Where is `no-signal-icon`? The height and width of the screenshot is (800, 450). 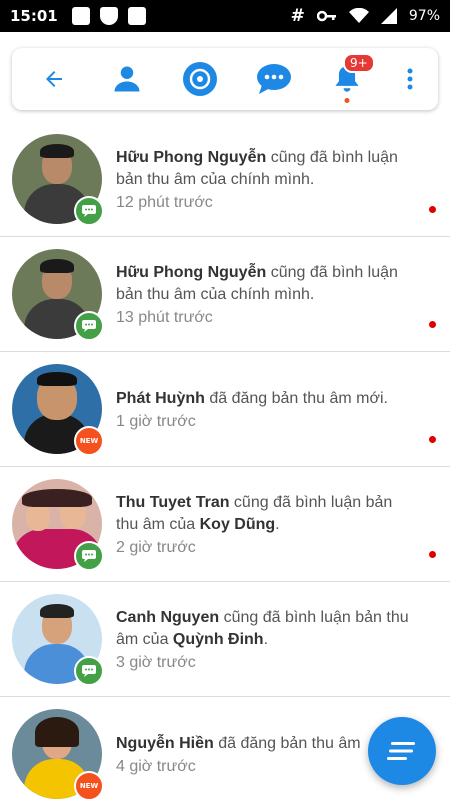
no-signal-icon is located at coordinates (388, 16).